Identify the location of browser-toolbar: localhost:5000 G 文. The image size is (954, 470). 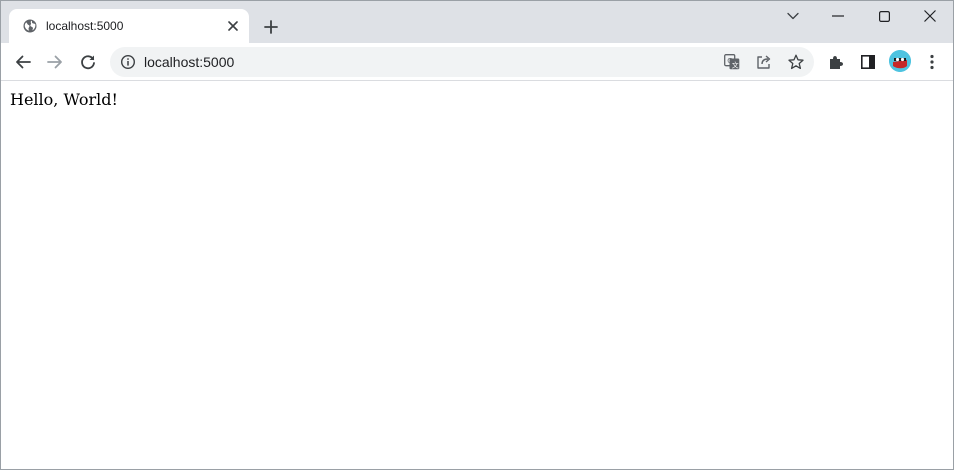
(477, 62).